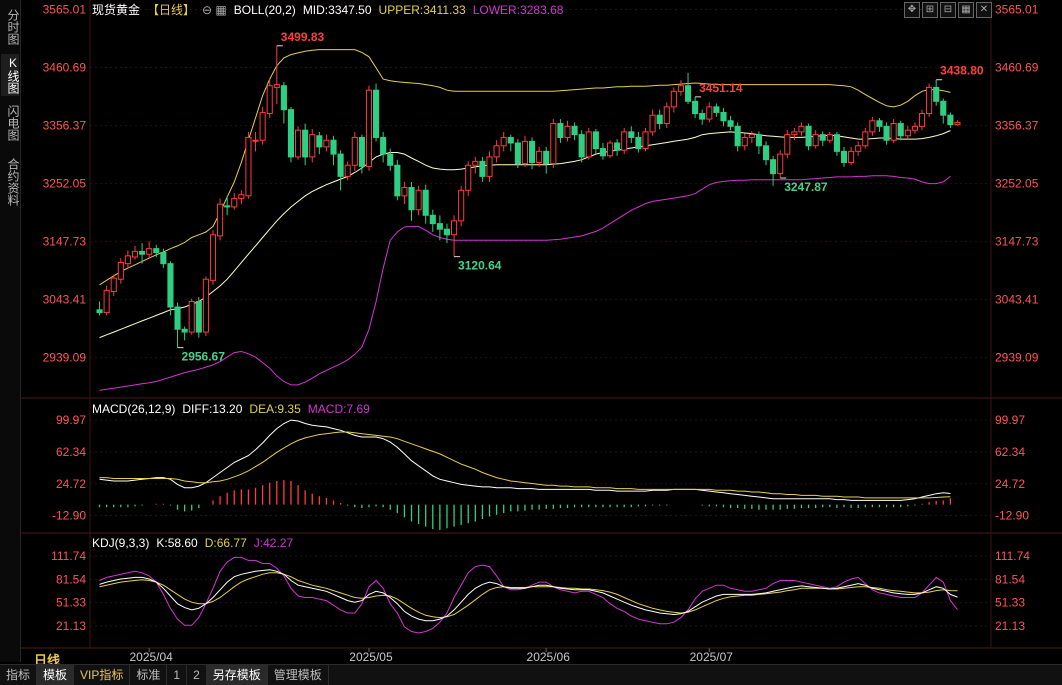 This screenshot has width=1062, height=685. What do you see at coordinates (1017, 358) in the screenshot?
I see `price-tick-label-right: 2939.09` at bounding box center [1017, 358].